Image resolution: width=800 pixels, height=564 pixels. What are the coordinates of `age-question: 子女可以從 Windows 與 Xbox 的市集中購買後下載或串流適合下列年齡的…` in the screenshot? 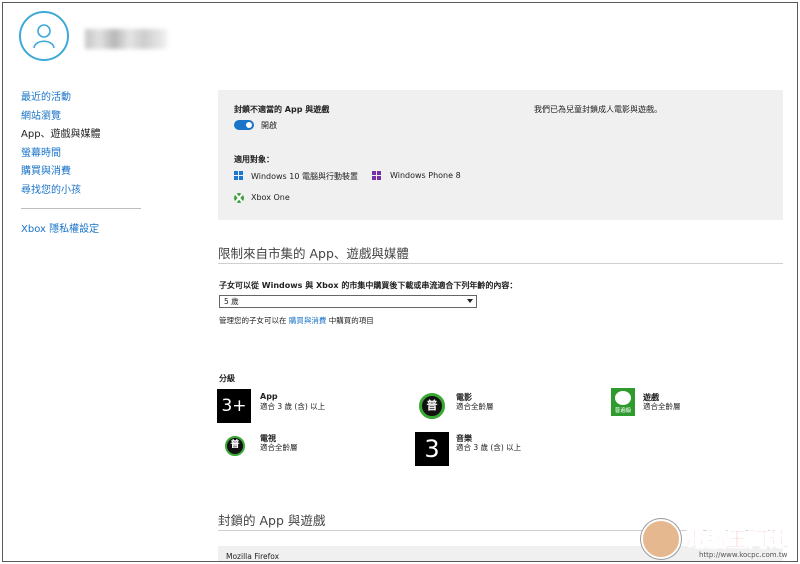 It's located at (368, 285).